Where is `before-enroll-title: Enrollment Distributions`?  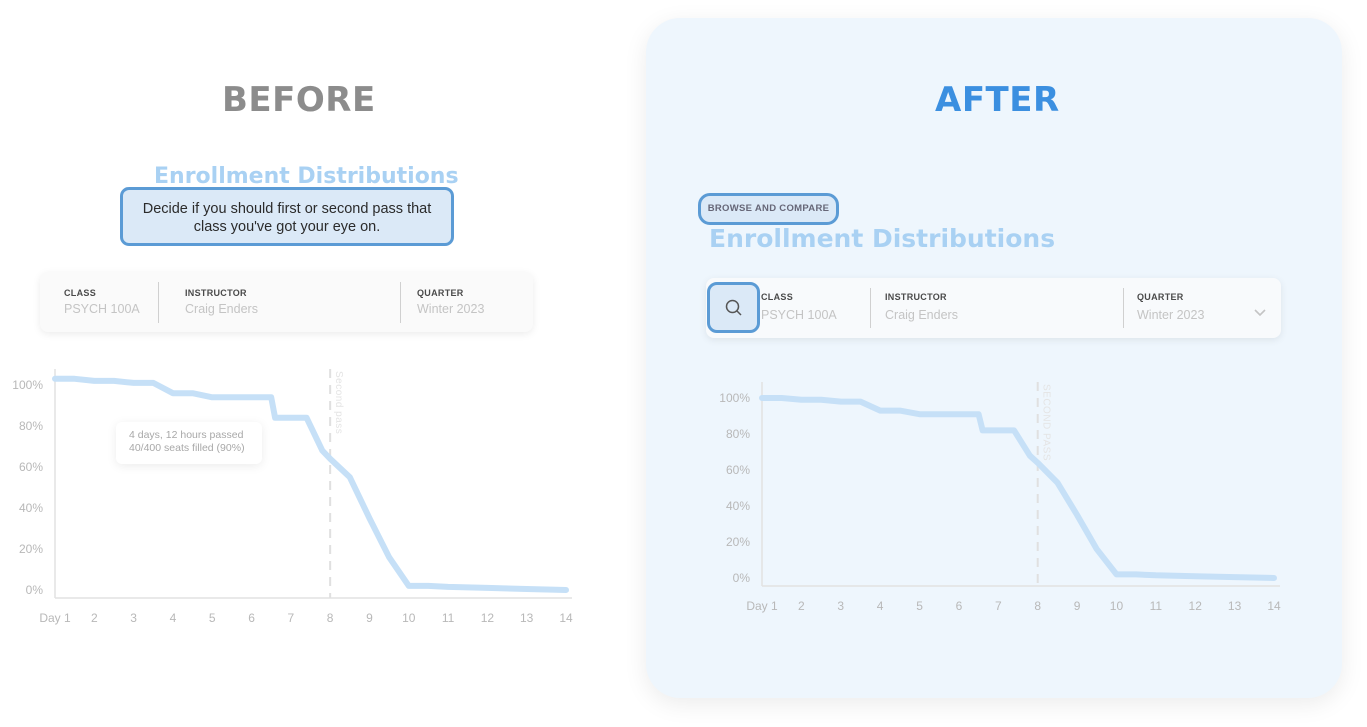
before-enroll-title: Enrollment Distributions is located at coordinates (306, 176).